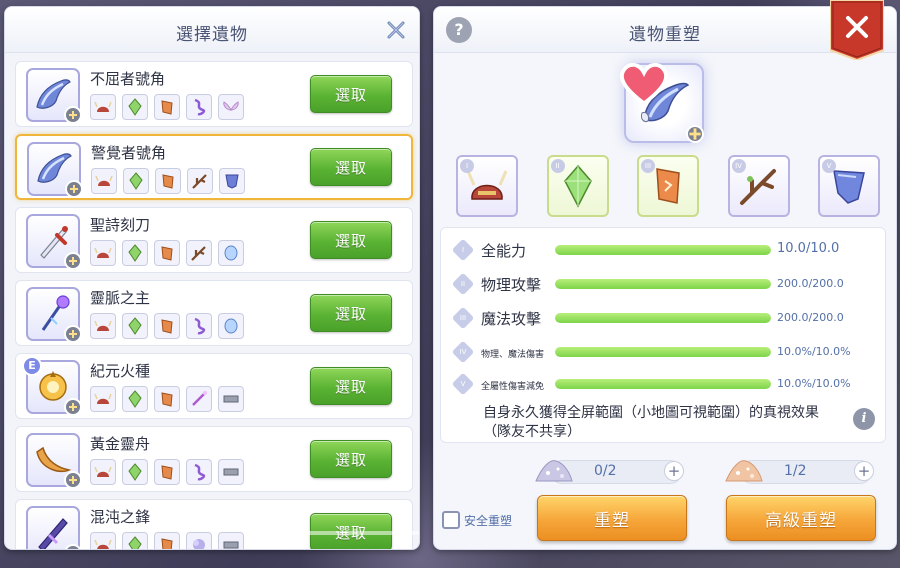 This screenshot has width=900, height=568. I want to click on reforge-button: 重塑, so click(612, 518).